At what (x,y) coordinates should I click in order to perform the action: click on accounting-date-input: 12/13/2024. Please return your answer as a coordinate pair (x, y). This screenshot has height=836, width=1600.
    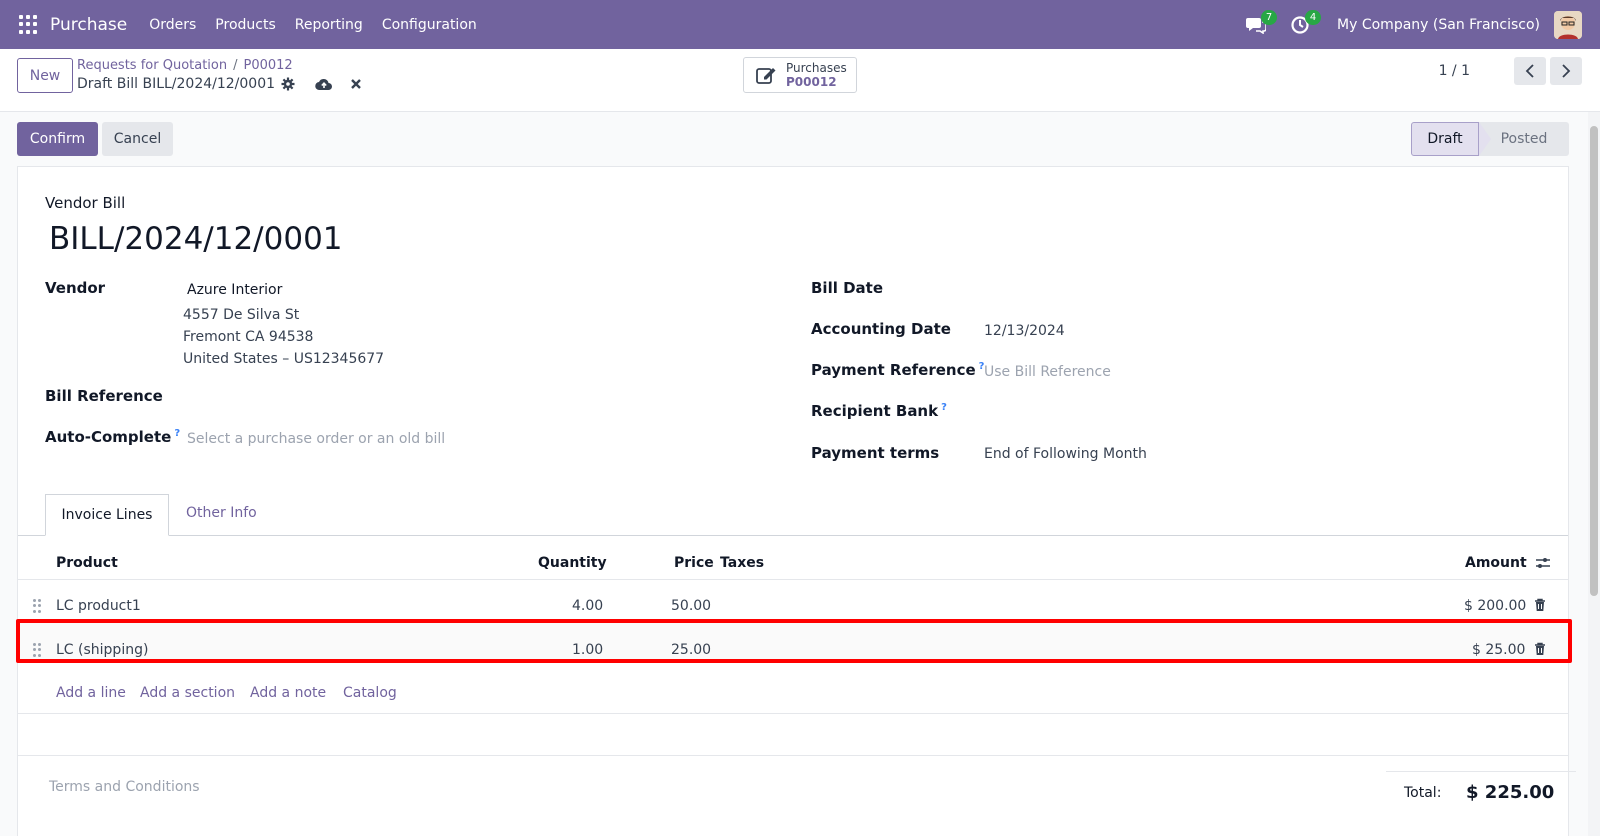
    Looking at the image, I should click on (1024, 331).